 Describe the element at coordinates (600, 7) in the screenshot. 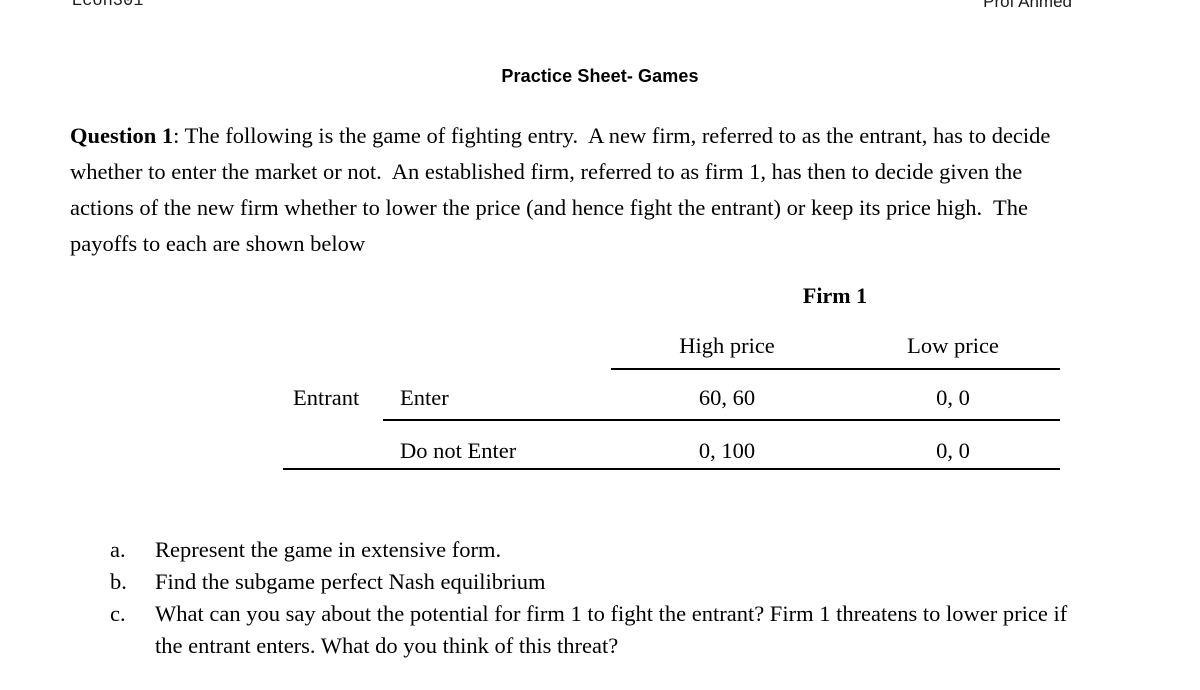

I see `running-header: Econ301 Prof Ahmed` at that location.